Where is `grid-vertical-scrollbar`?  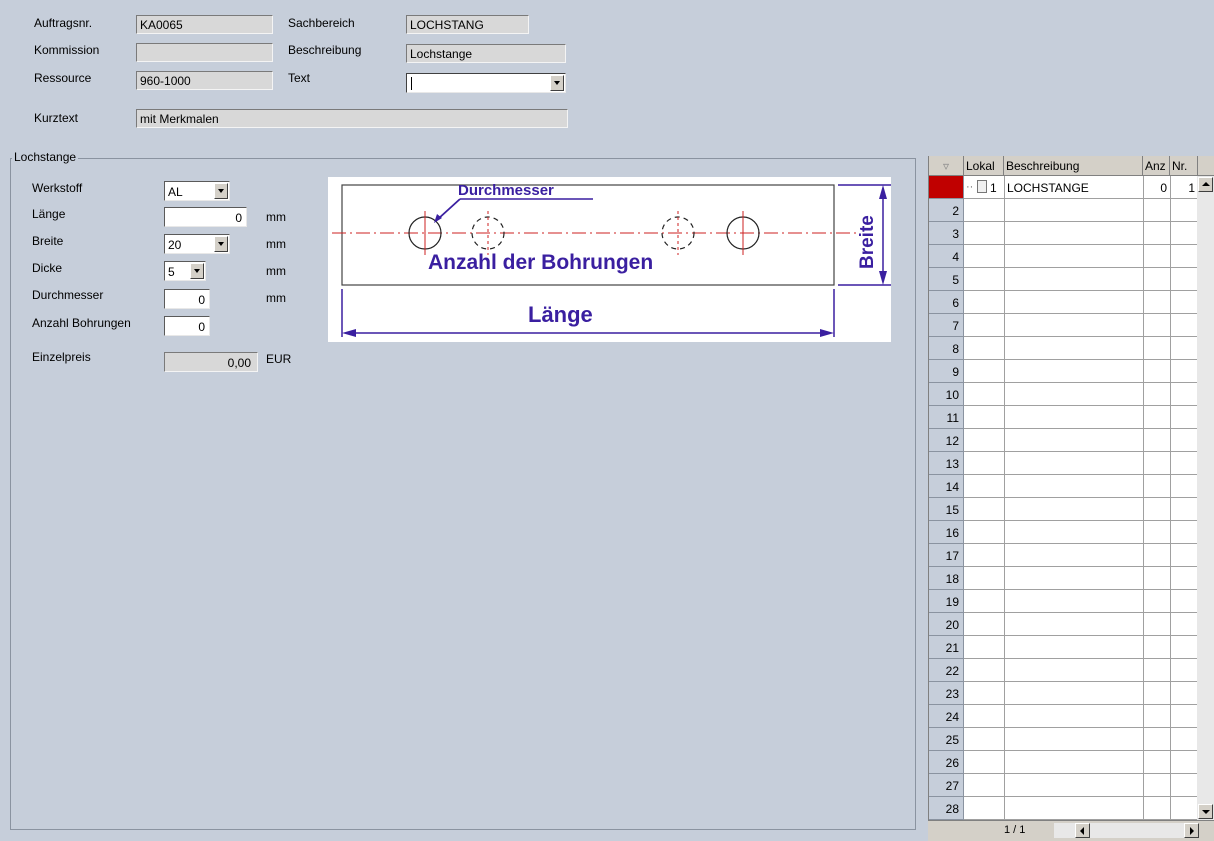
grid-vertical-scrollbar is located at coordinates (1205, 498).